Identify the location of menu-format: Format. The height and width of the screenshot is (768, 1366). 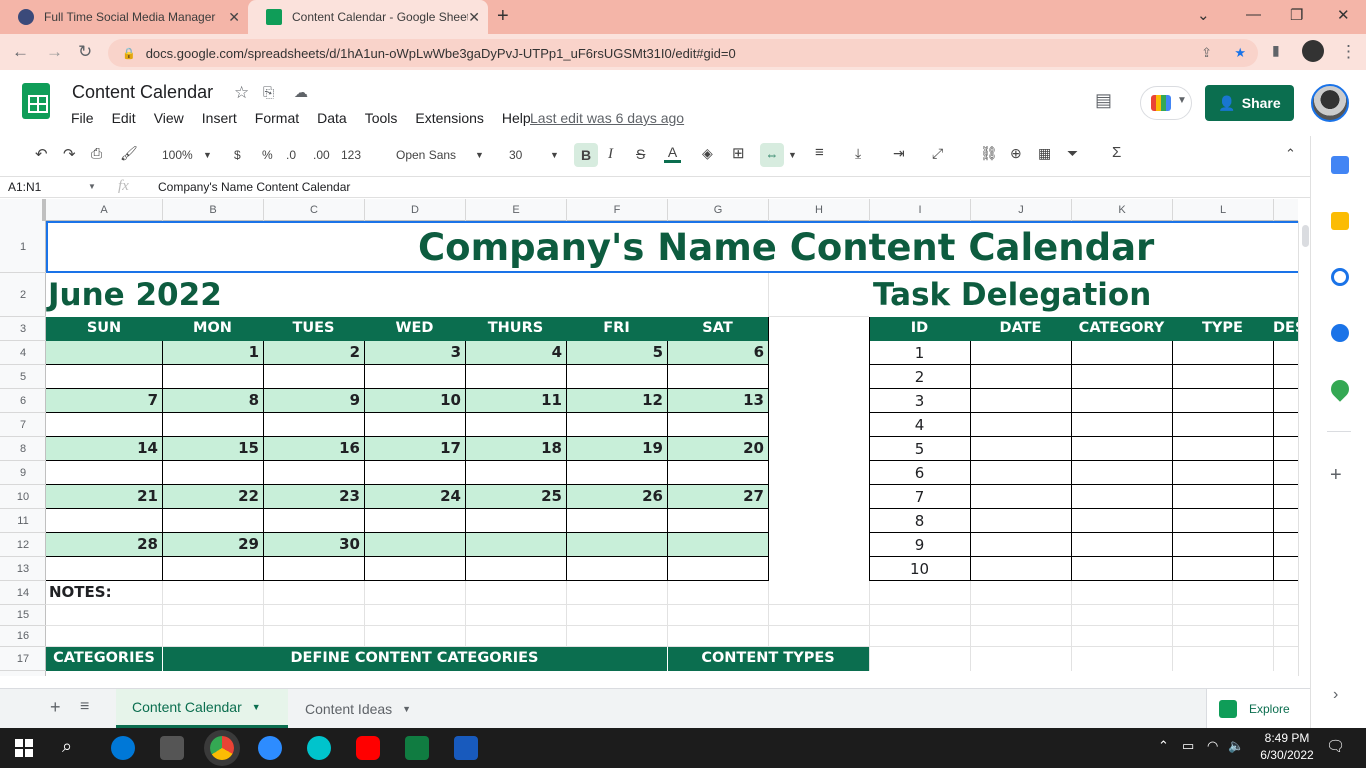
(277, 118).